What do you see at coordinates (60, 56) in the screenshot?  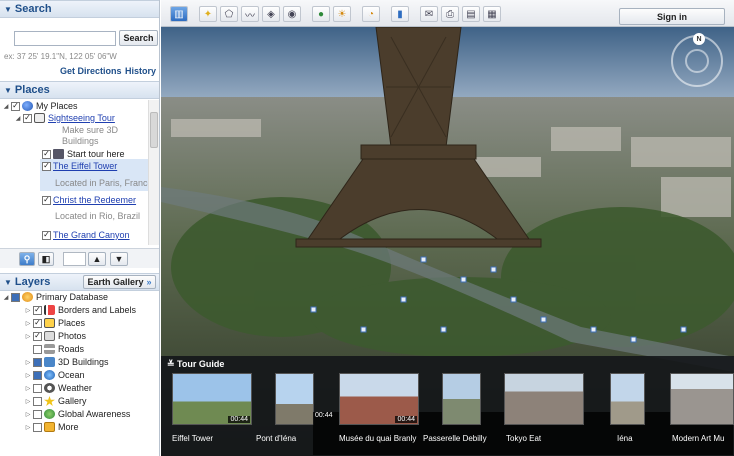 I see `search-hint: ex: 37 25' 19.1"N, 122 05' 06"W` at bounding box center [60, 56].